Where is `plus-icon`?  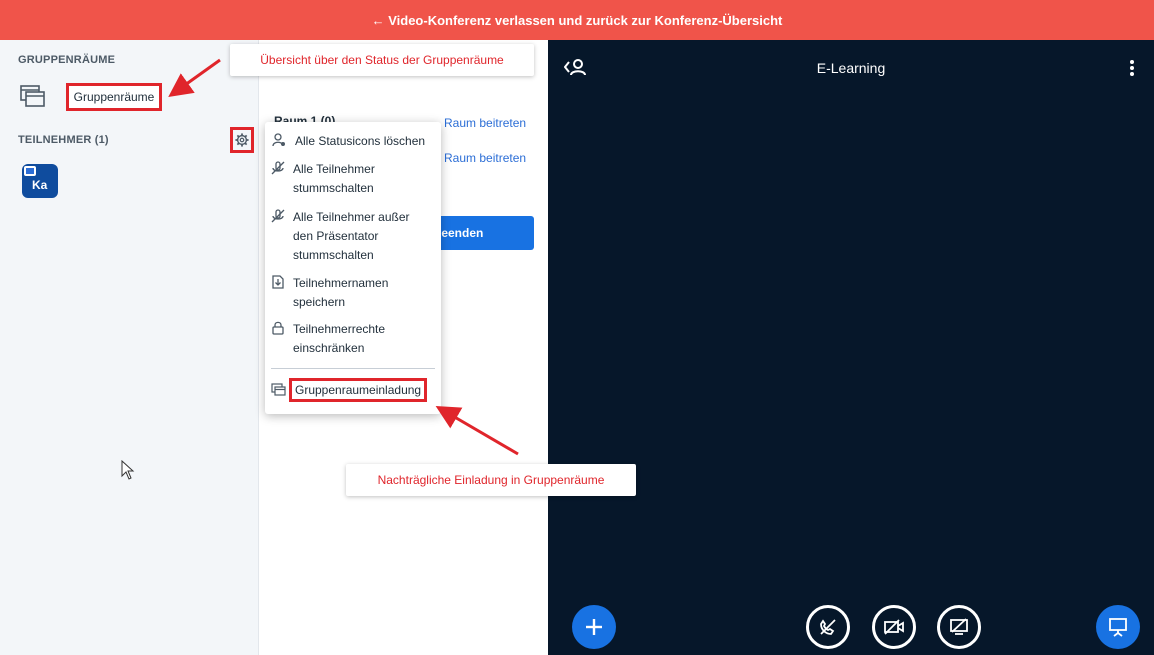 plus-icon is located at coordinates (594, 627).